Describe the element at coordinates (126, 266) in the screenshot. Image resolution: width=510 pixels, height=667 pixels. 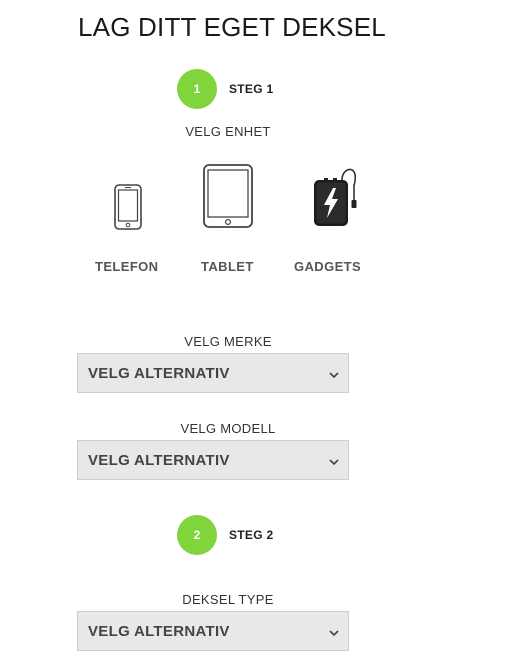
I see `device-label-telefon: TELEFON` at that location.